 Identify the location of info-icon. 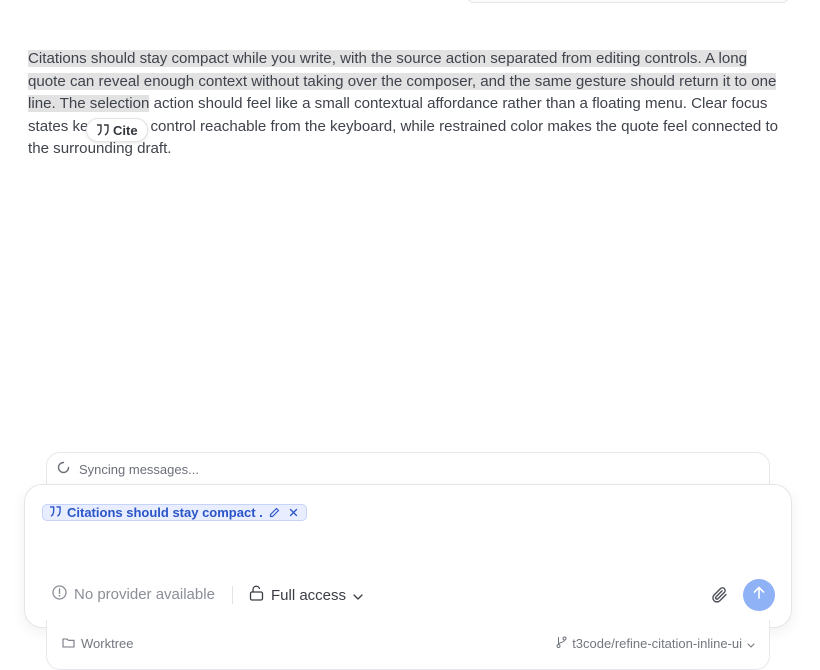
(59, 594).